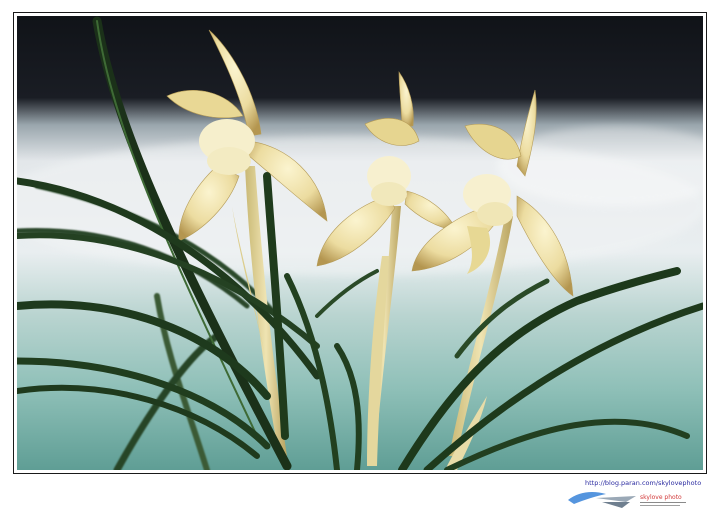 This screenshot has height=515, width=720. What do you see at coordinates (627, 500) in the screenshot?
I see `watermark-logo: skylove photo` at bounding box center [627, 500].